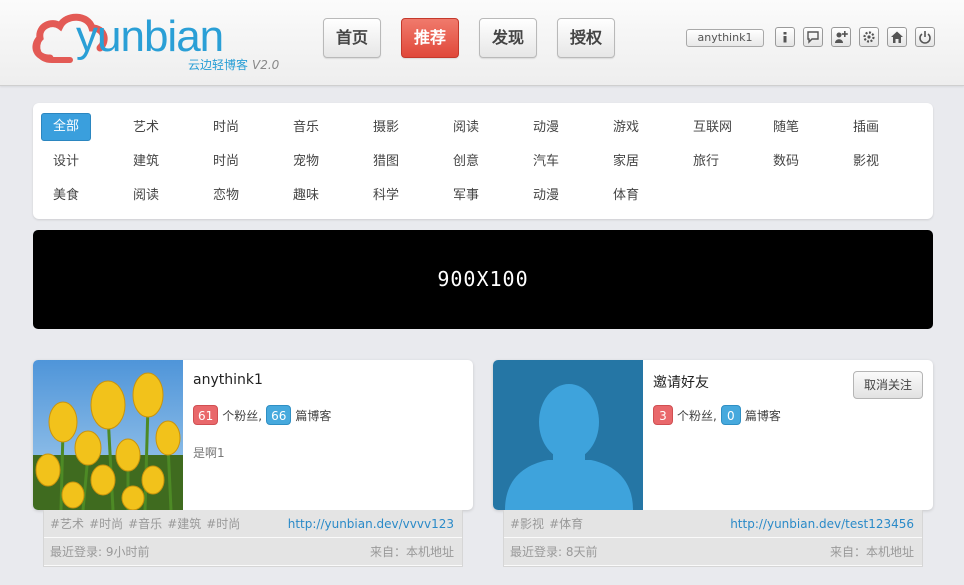  Describe the element at coordinates (466, 196) in the screenshot. I see `category-item: 军事` at that location.